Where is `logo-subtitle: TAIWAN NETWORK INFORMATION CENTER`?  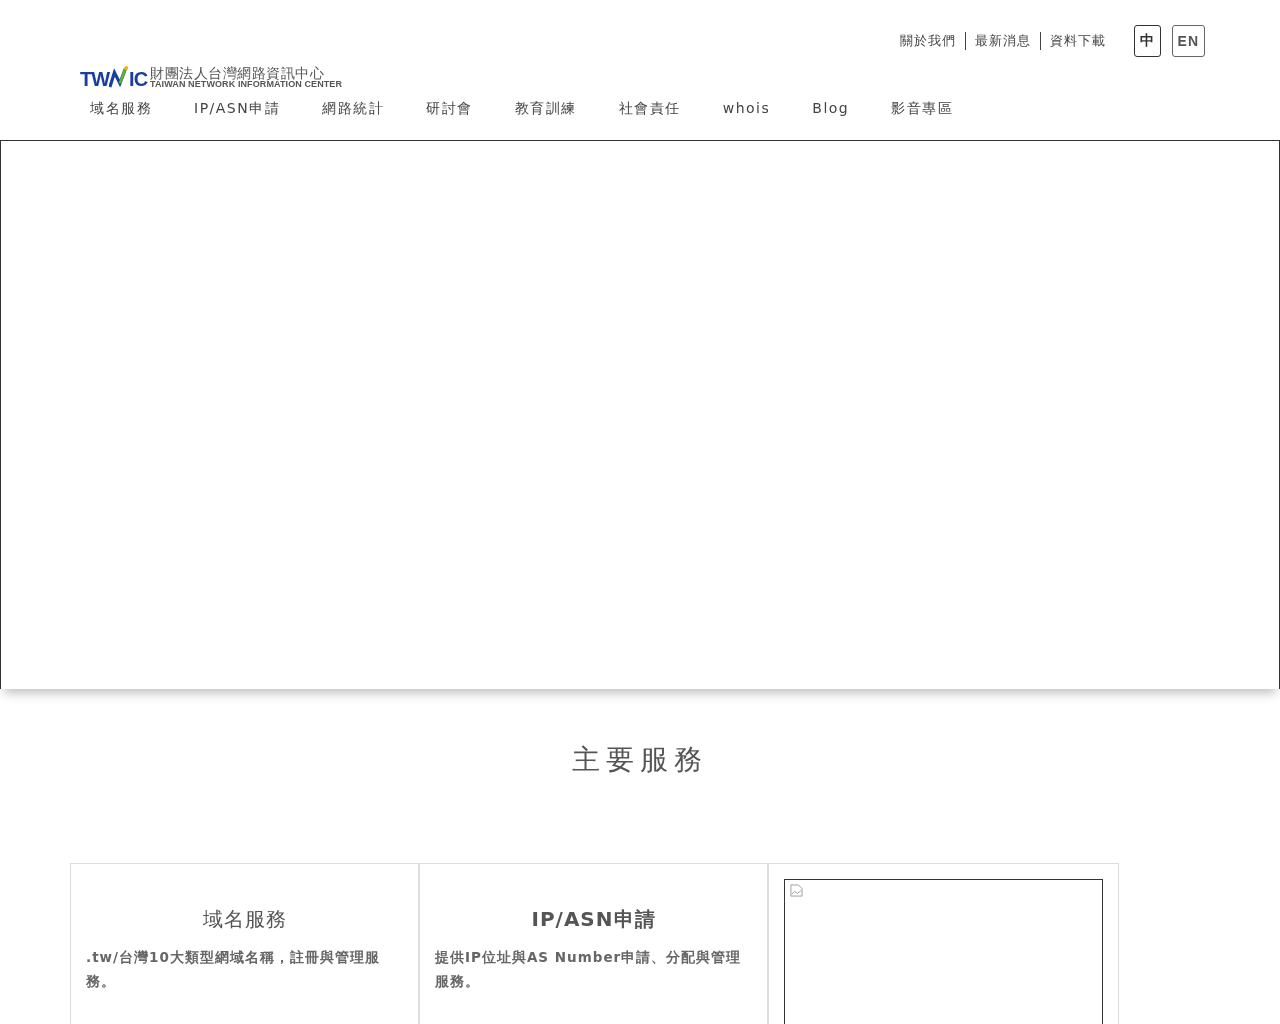
logo-subtitle: TAIWAN NETWORK INFORMATION CENTER is located at coordinates (246, 84).